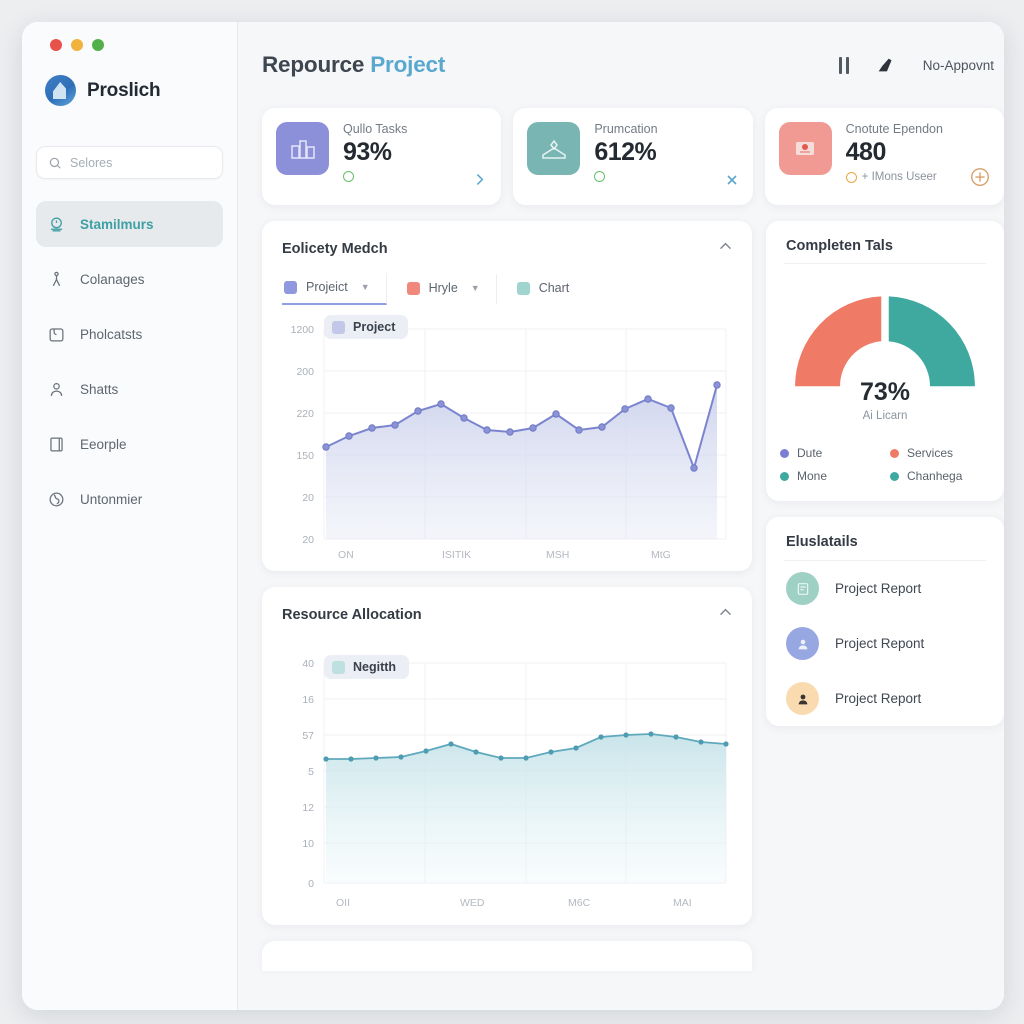 This screenshot has width=1024, height=1024. What do you see at coordinates (942, 476) in the screenshot?
I see `legend-item-chanhega: Chanhega` at bounding box center [942, 476].